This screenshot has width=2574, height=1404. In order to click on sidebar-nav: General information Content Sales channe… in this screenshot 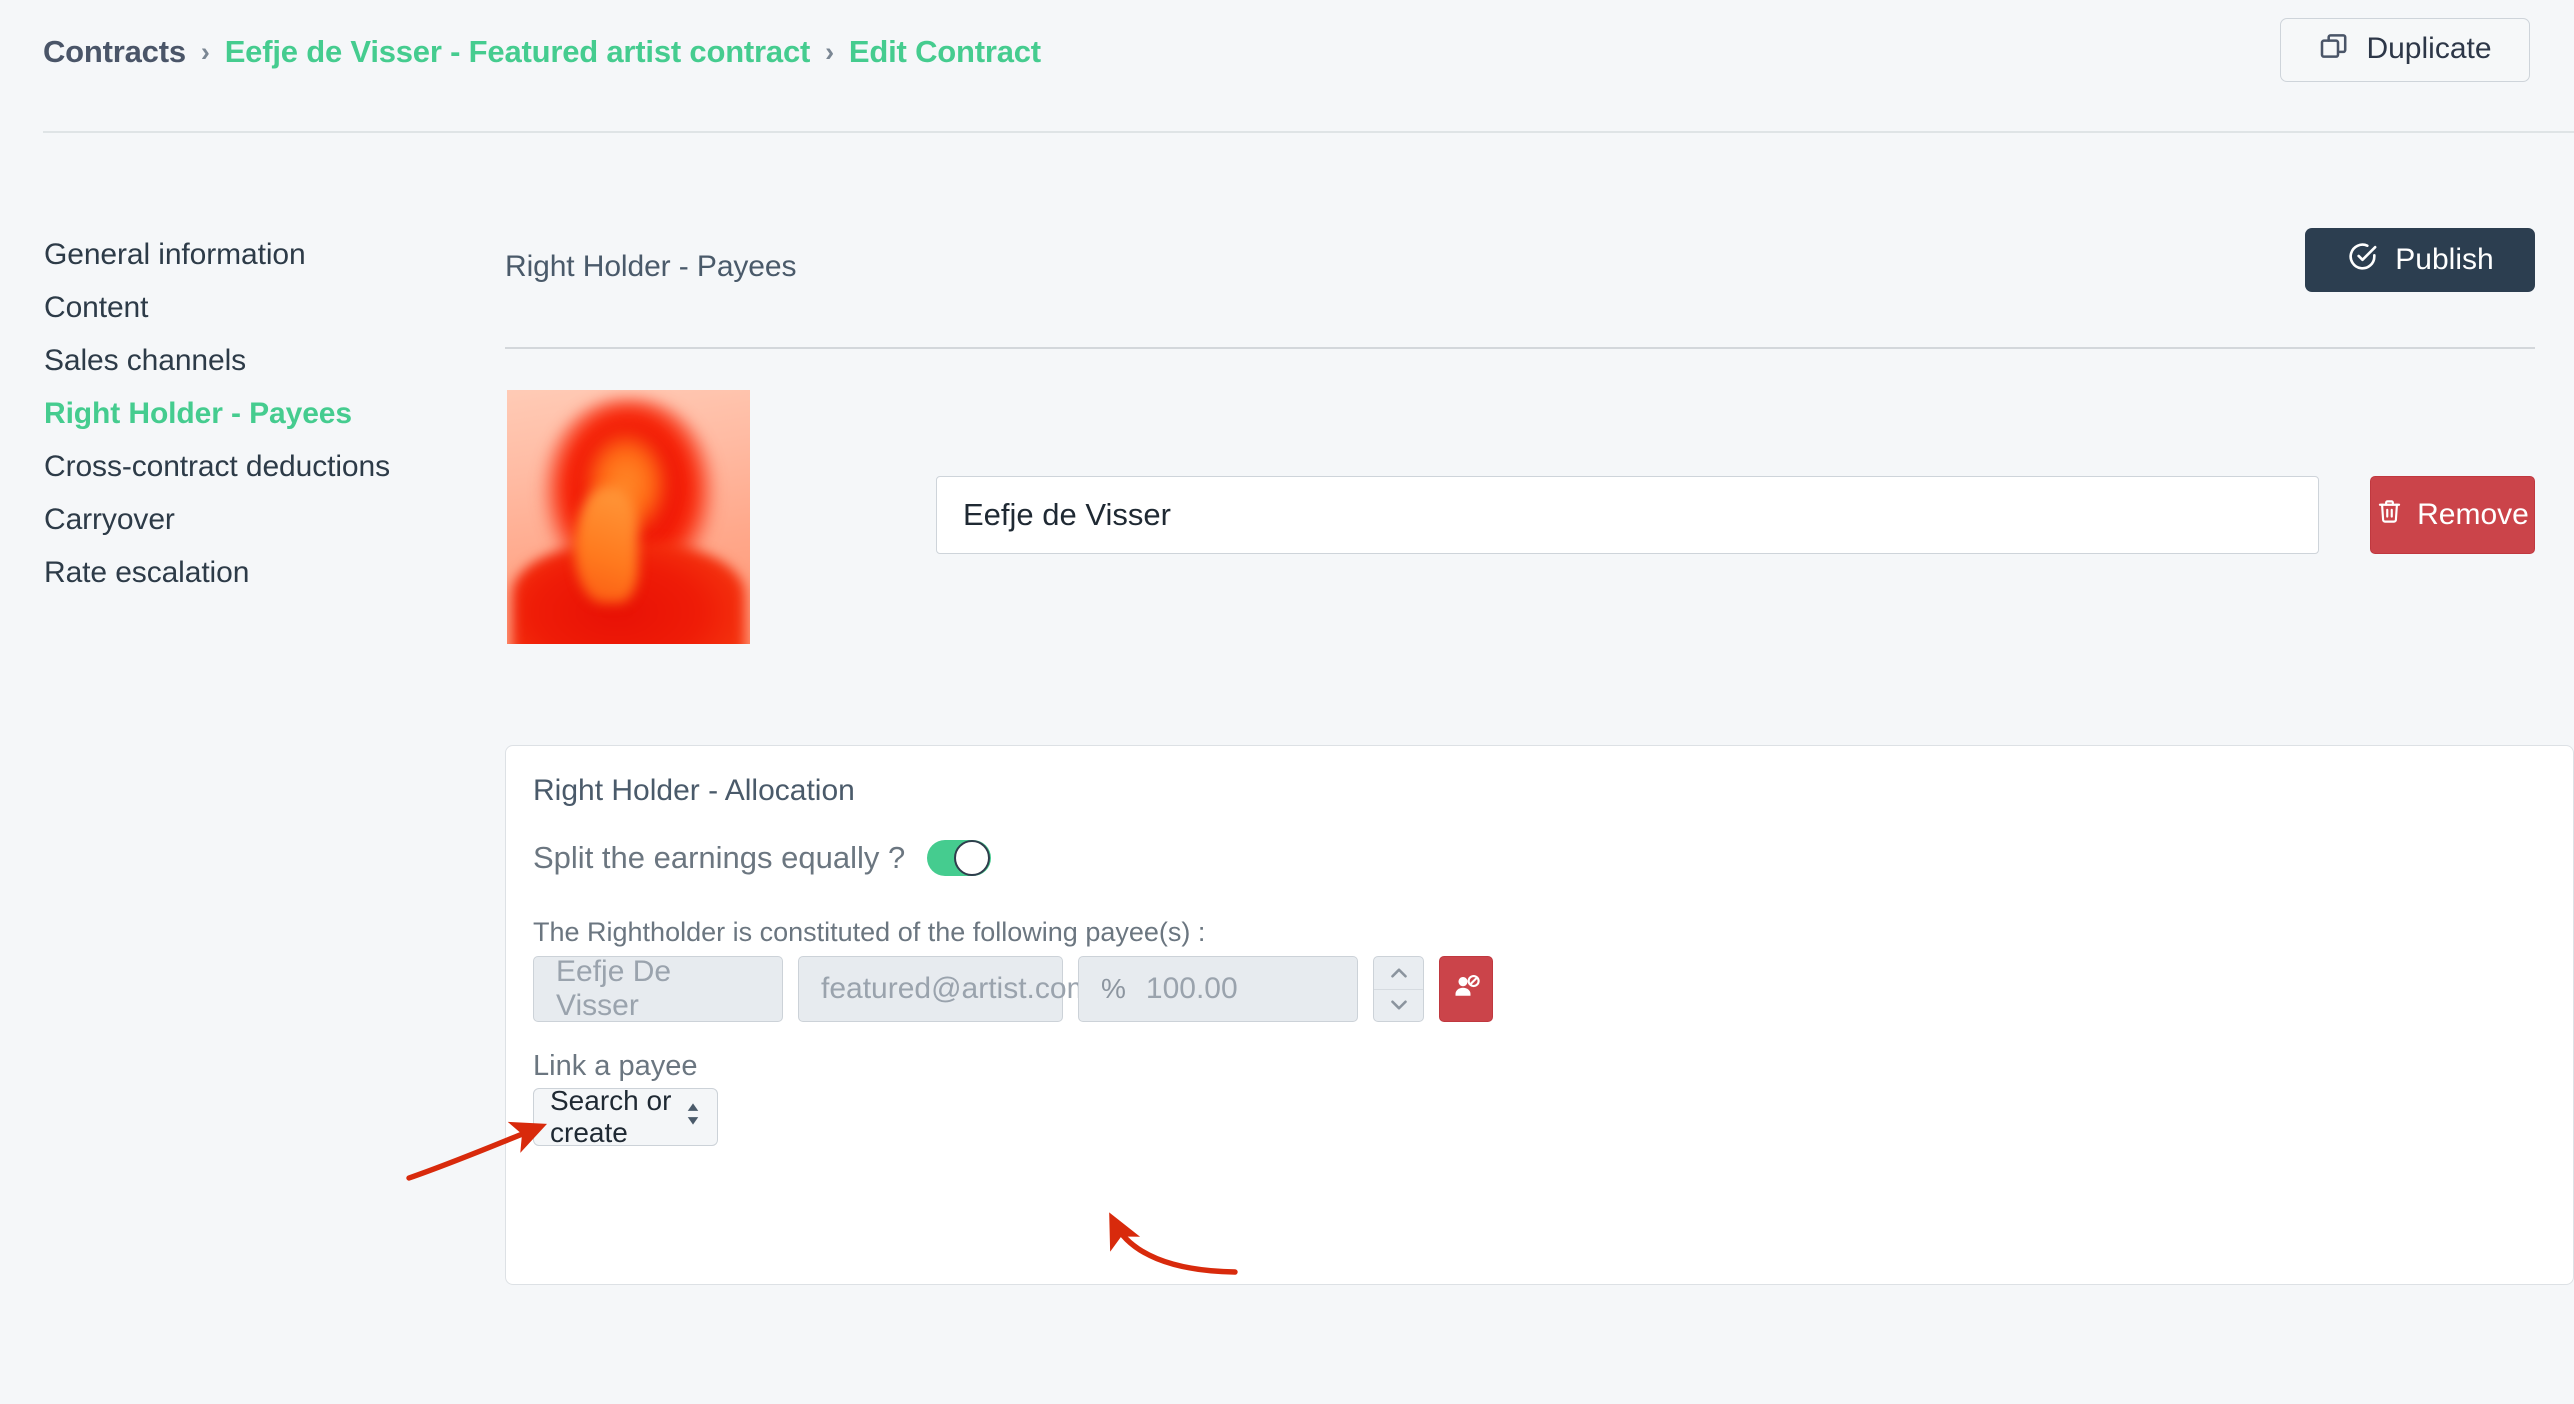, I will do `click(250, 413)`.